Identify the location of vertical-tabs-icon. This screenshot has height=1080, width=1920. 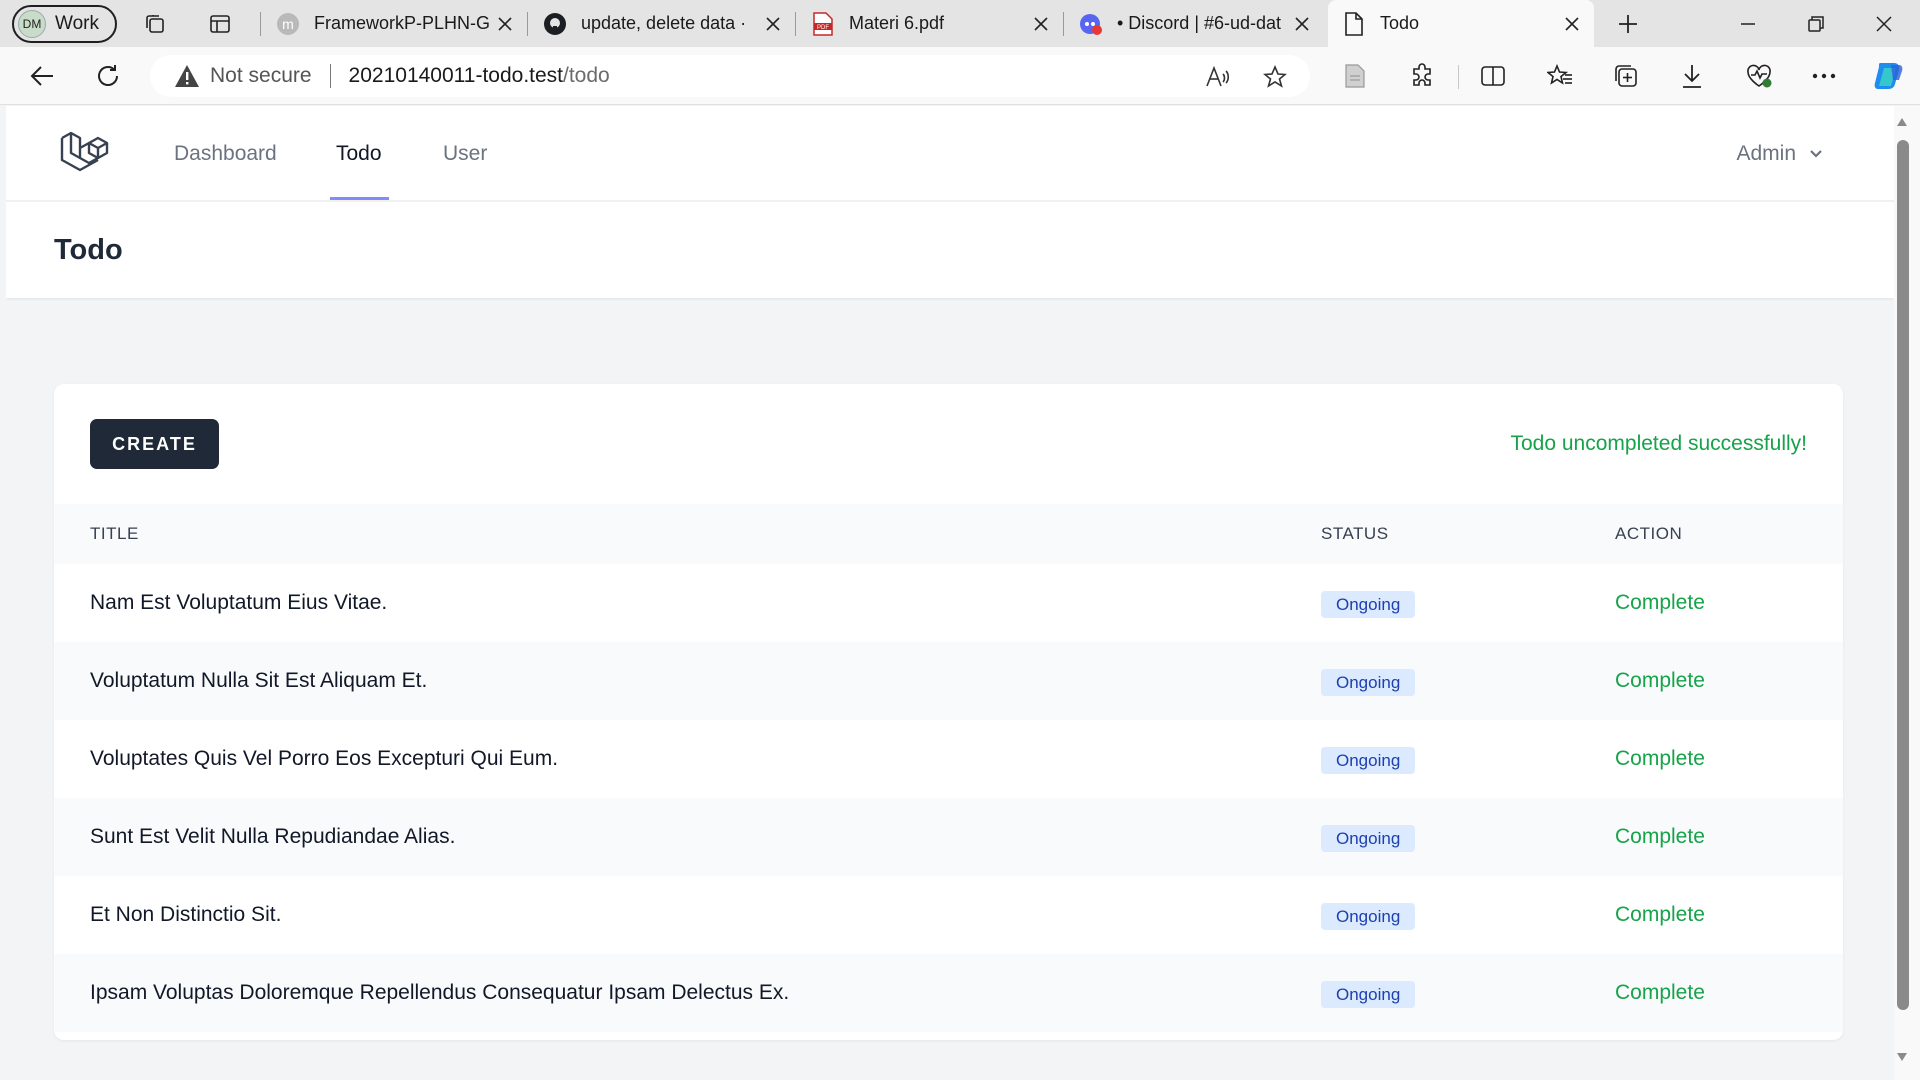
(220, 24).